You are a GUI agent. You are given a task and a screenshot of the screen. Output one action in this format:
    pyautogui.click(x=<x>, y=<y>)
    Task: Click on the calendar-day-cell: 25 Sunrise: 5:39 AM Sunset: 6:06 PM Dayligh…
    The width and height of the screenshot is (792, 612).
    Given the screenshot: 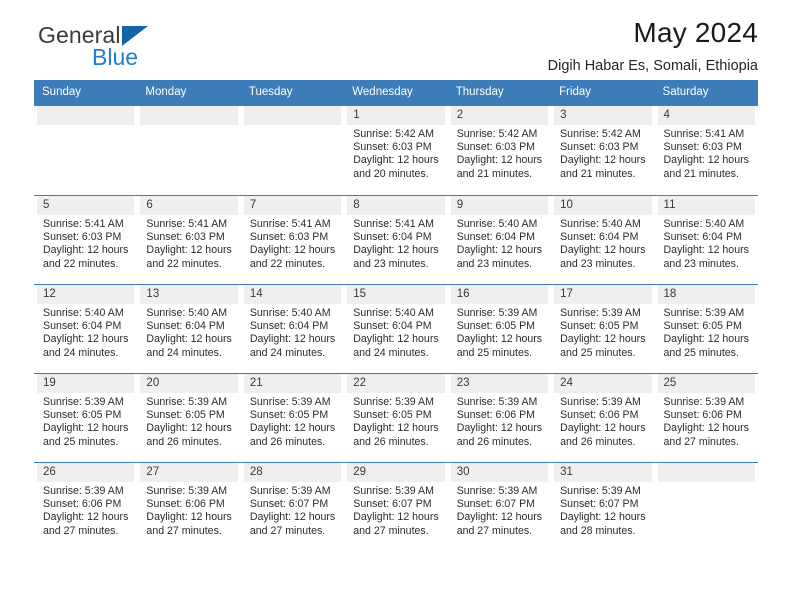 What is the action you would take?
    pyautogui.click(x=706, y=417)
    